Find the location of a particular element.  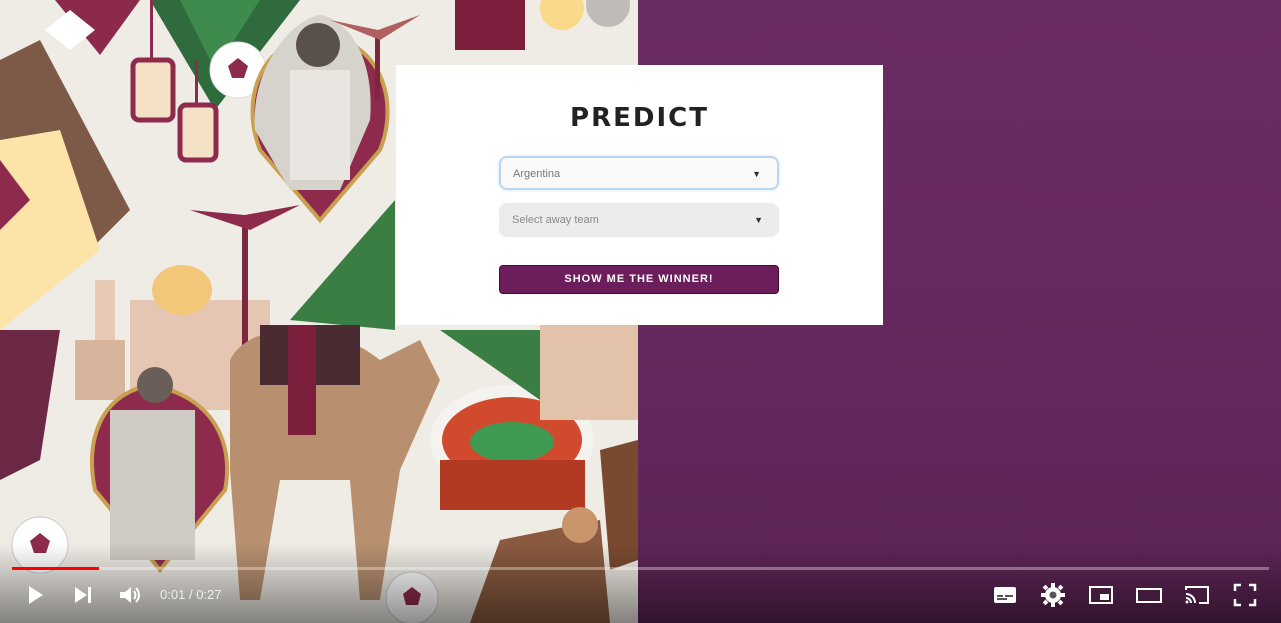

subtitles-icon is located at coordinates (1005, 595).